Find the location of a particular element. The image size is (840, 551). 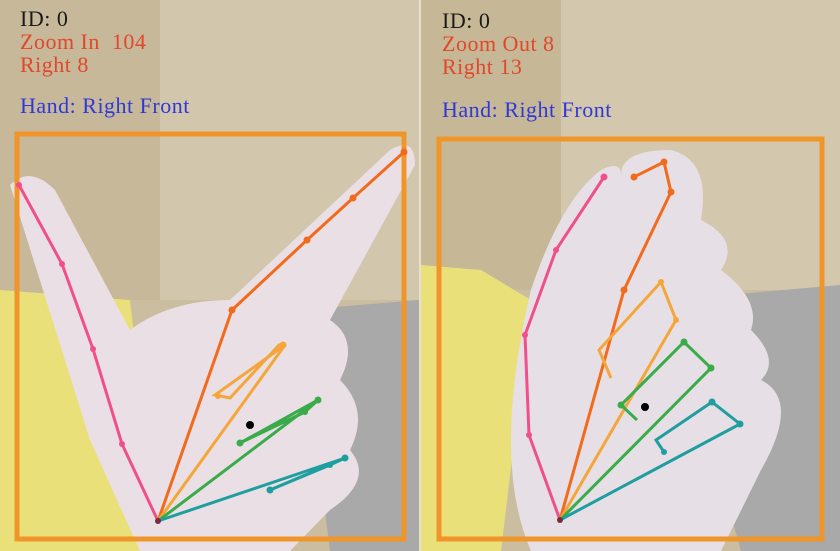

index-line is located at coordinates (615, 340).